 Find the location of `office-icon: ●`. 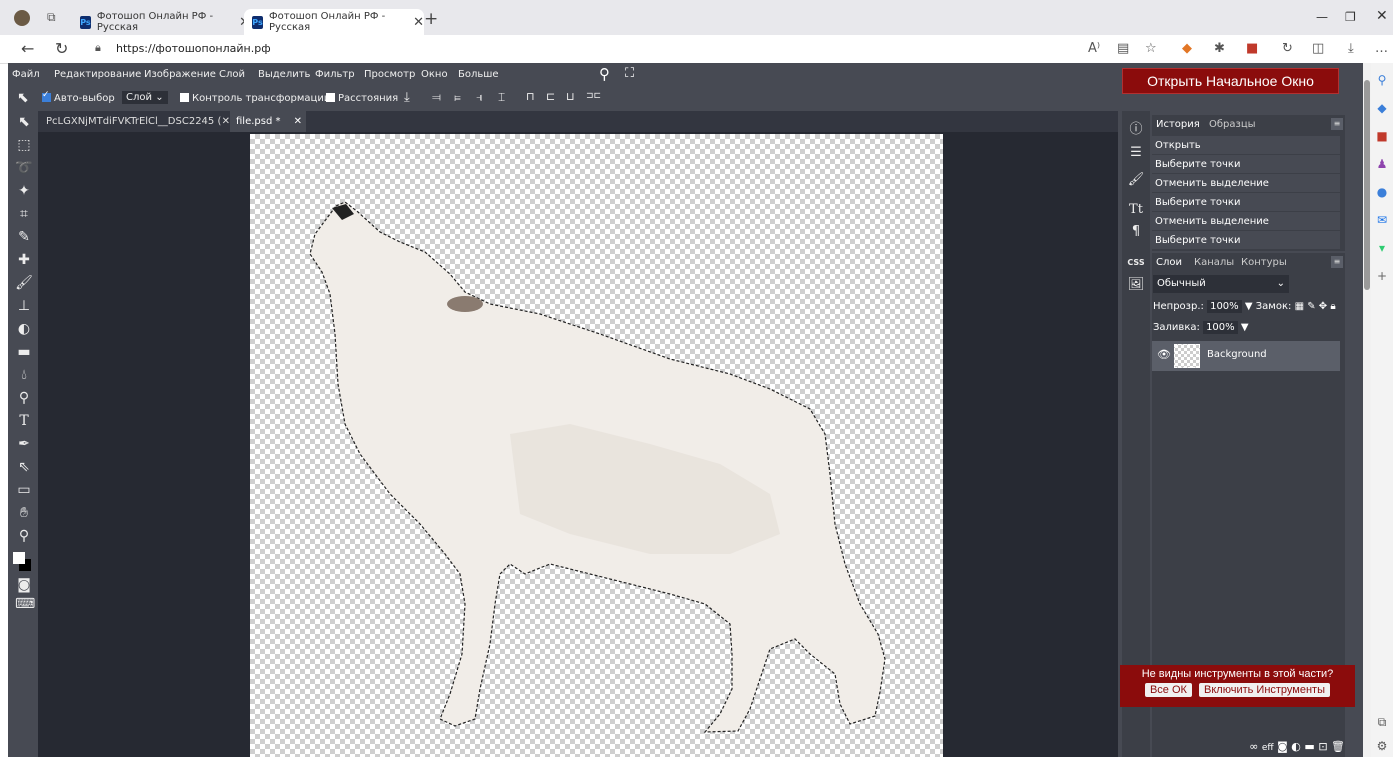

office-icon: ● is located at coordinates (1382, 192).